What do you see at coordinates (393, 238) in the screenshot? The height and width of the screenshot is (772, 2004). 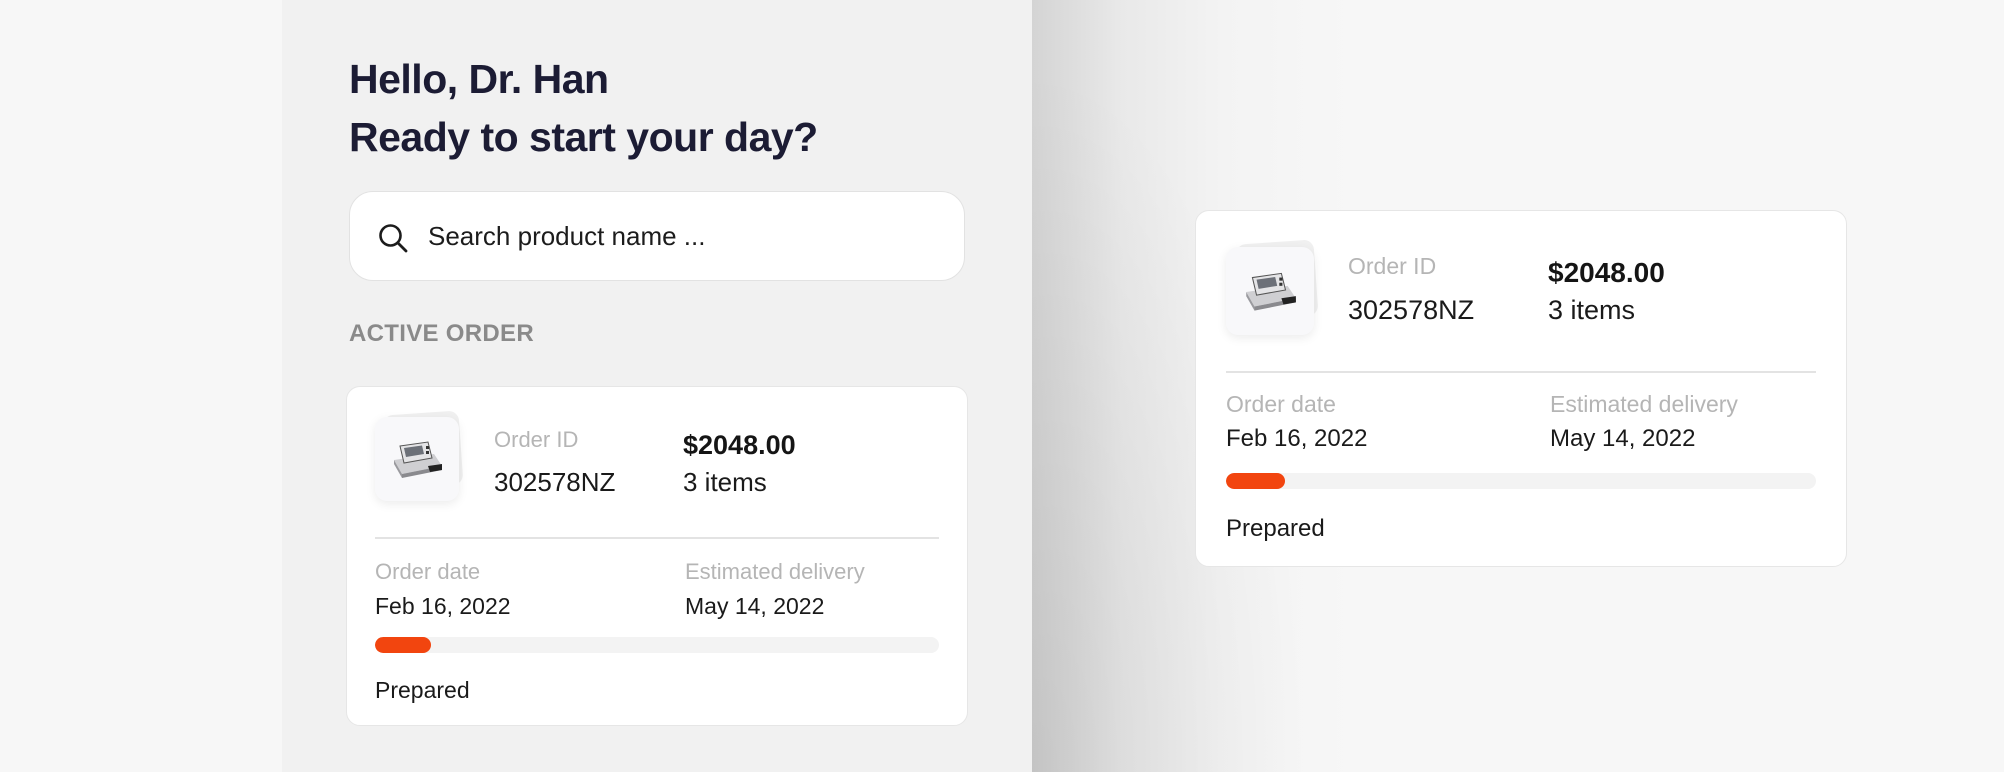 I see `search-icon` at bounding box center [393, 238].